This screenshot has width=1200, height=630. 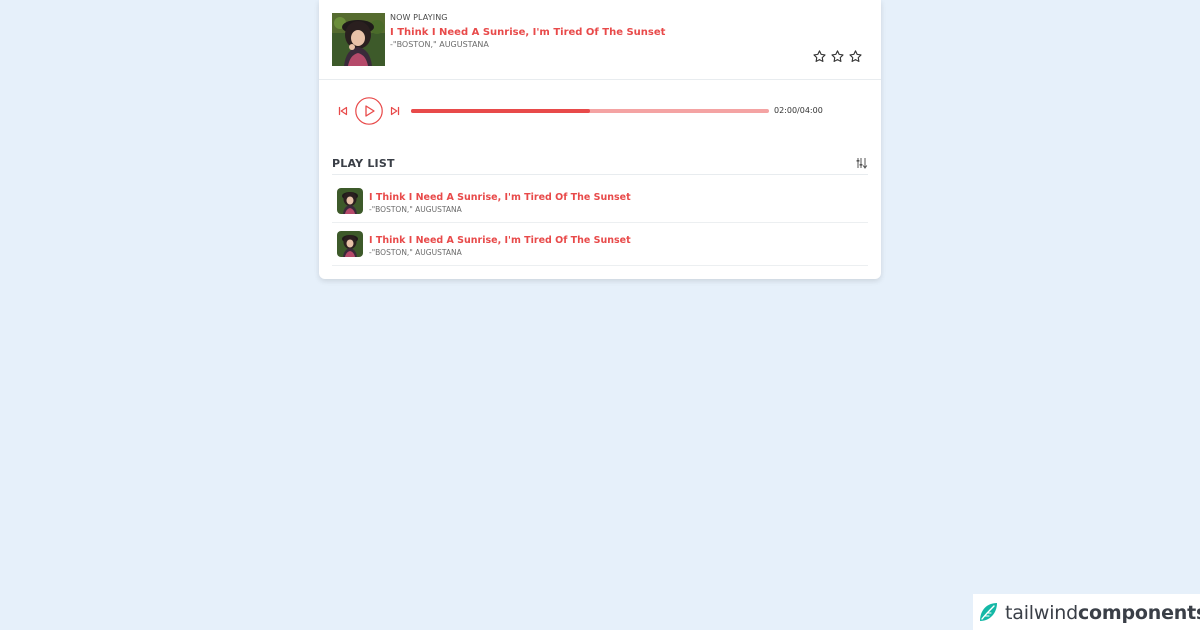 I want to click on rating-stars, so click(x=837, y=56).